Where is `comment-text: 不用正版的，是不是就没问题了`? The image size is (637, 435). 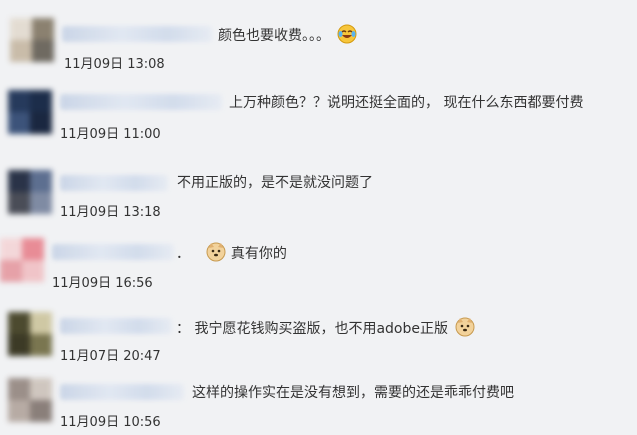 comment-text: 不用正版的，是不是就没问题了 is located at coordinates (275, 183).